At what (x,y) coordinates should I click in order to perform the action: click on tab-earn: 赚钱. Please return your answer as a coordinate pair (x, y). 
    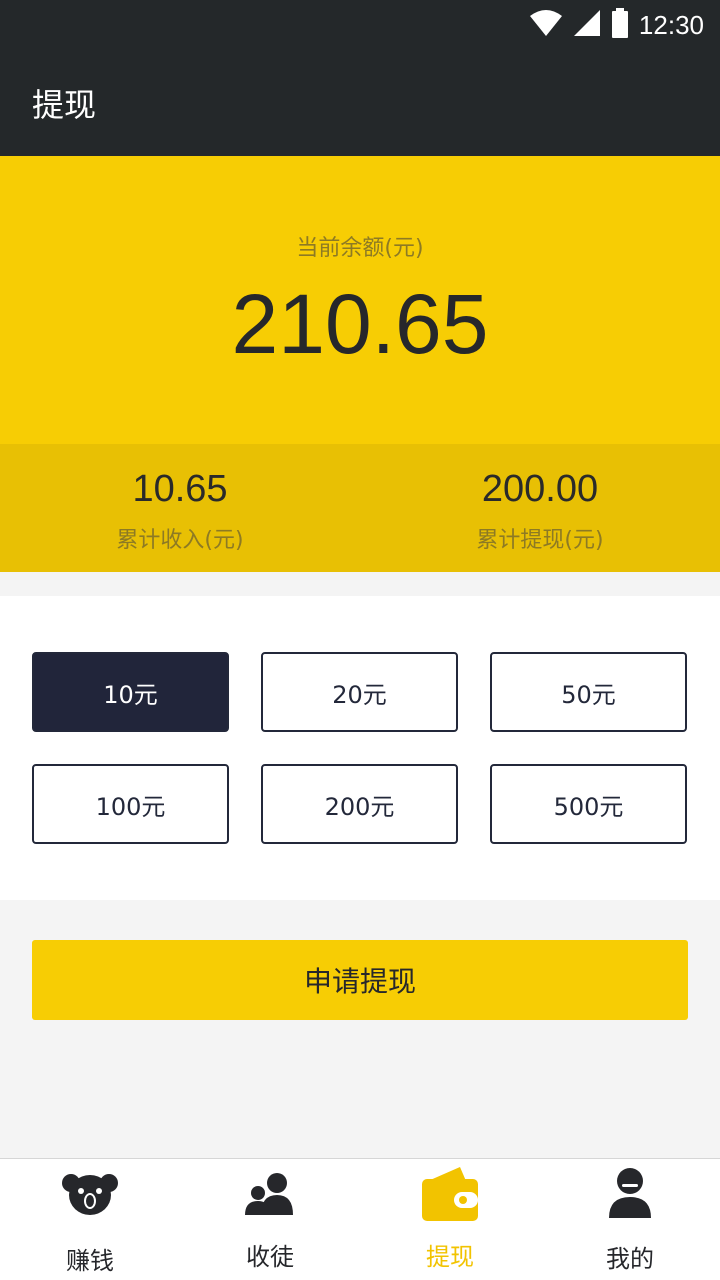
    Looking at the image, I should click on (90, 1219).